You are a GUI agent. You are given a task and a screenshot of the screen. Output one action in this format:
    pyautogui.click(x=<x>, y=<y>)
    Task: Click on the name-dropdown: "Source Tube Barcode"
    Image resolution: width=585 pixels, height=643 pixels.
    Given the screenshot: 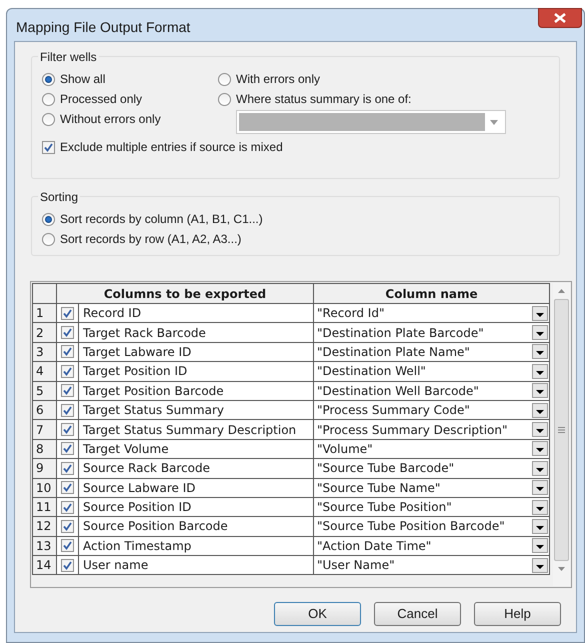 What is the action you would take?
    pyautogui.click(x=432, y=468)
    